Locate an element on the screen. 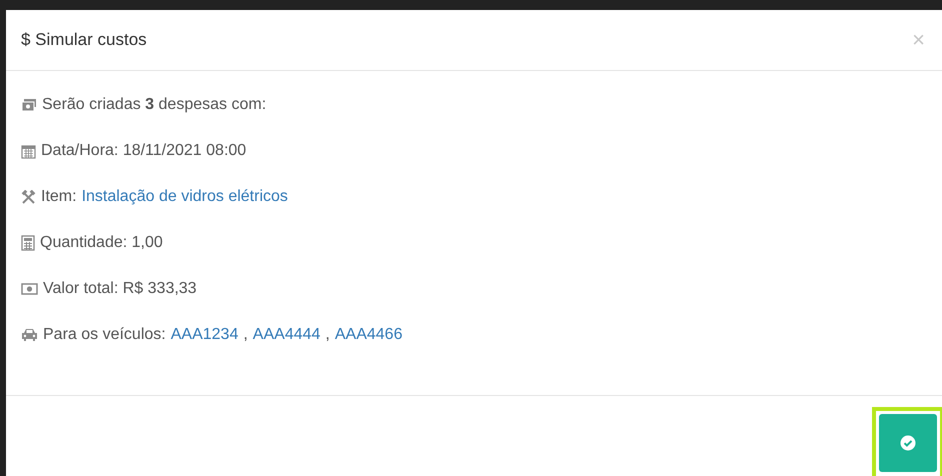  link: AAA4444 is located at coordinates (286, 335).